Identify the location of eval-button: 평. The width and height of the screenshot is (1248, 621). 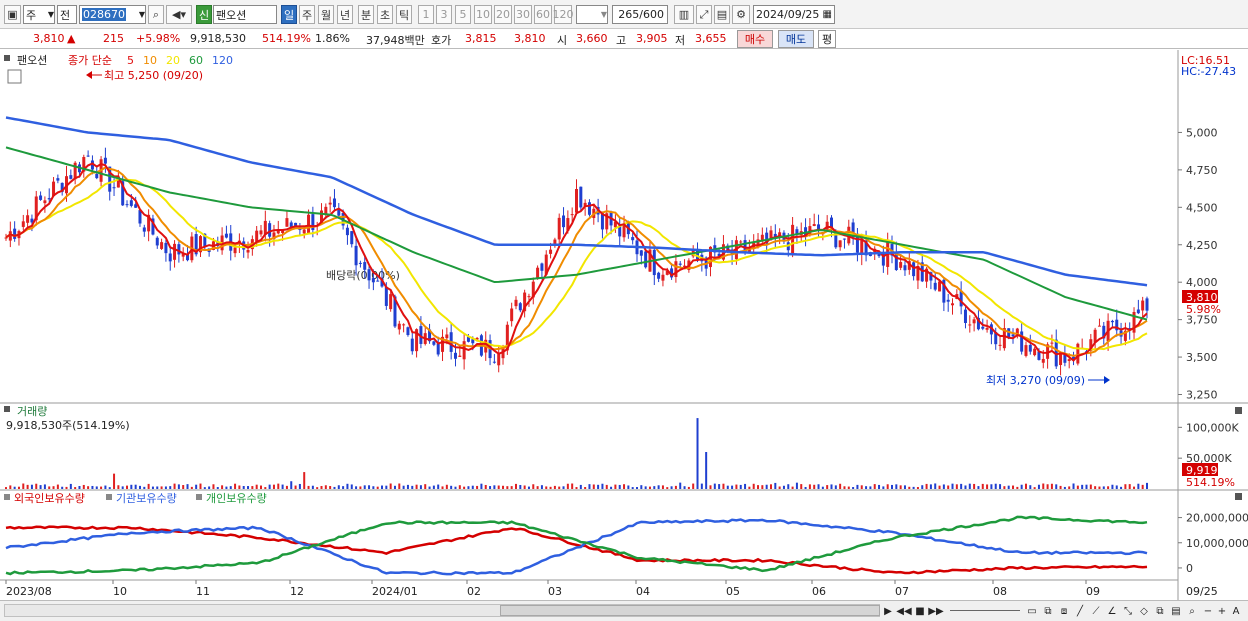
(827, 39).